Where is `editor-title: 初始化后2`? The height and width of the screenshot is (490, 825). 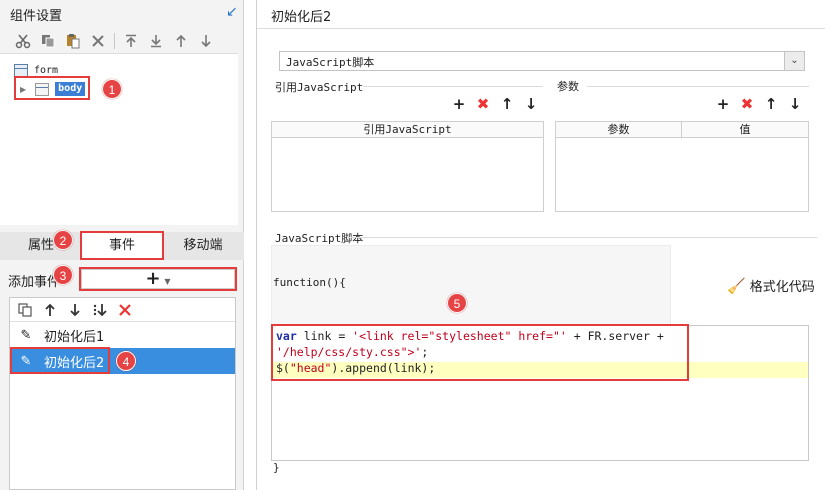
editor-title: 初始化后2 is located at coordinates (301, 17).